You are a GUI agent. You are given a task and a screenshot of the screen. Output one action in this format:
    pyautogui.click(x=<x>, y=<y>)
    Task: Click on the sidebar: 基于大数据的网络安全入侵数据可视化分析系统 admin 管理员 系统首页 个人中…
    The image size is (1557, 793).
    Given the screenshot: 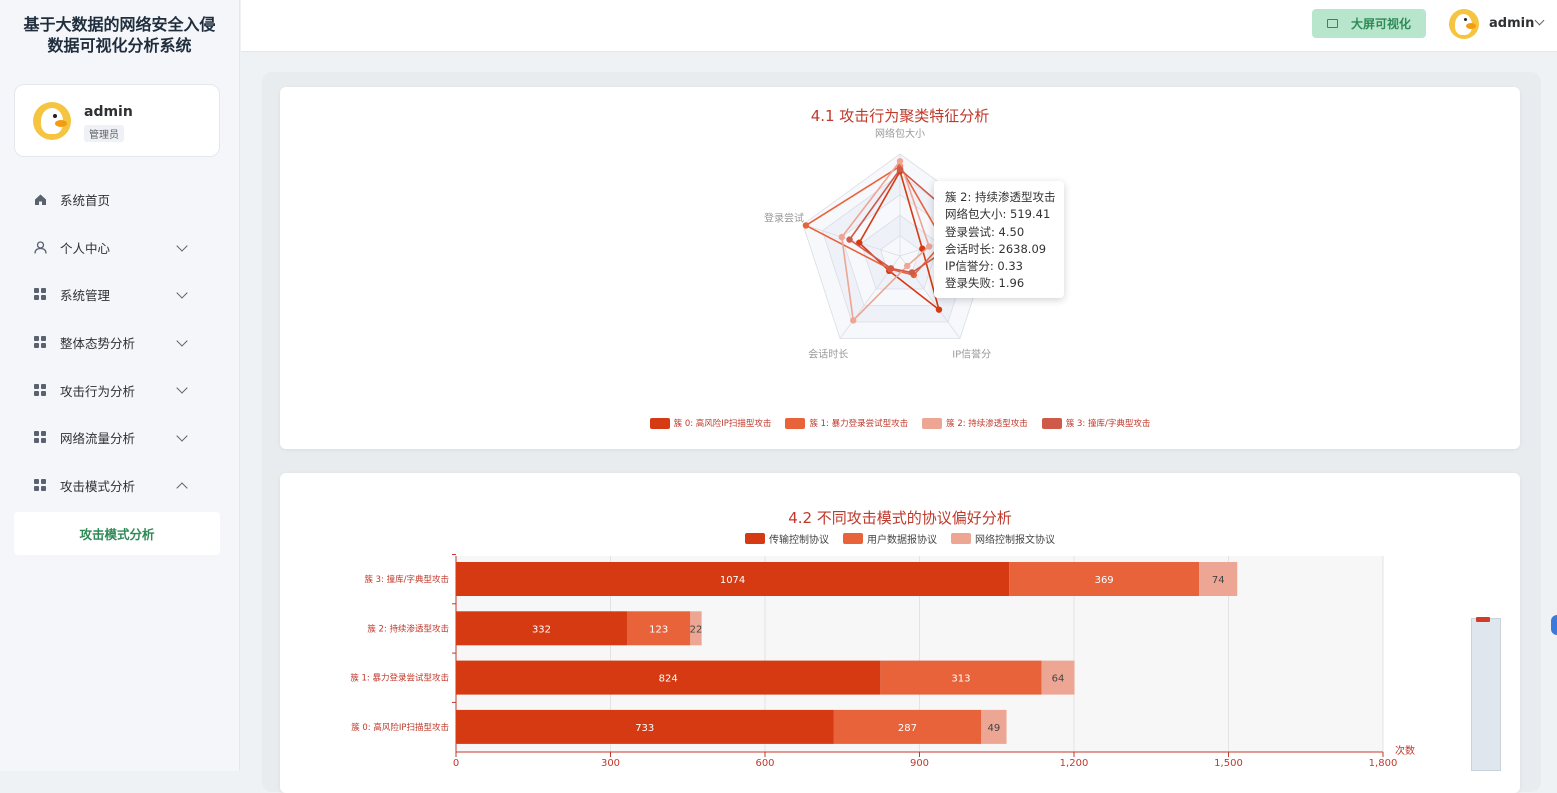 What is the action you would take?
    pyautogui.click(x=120, y=385)
    